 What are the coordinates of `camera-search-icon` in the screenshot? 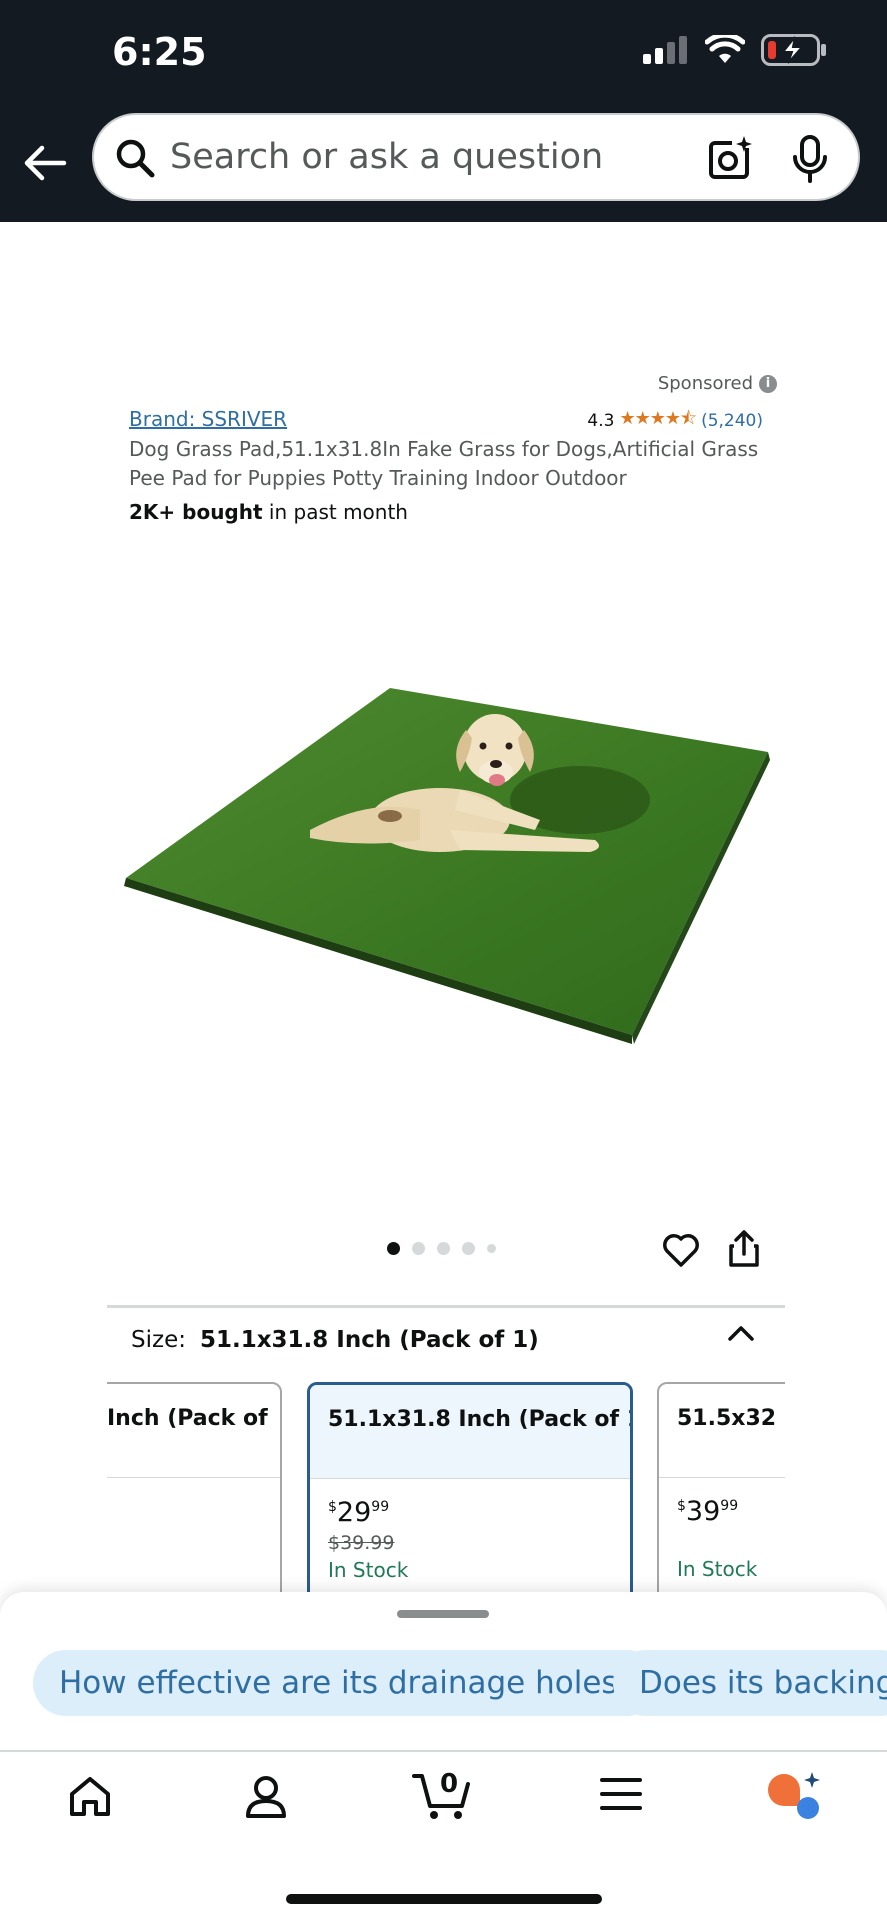 It's located at (731, 158).